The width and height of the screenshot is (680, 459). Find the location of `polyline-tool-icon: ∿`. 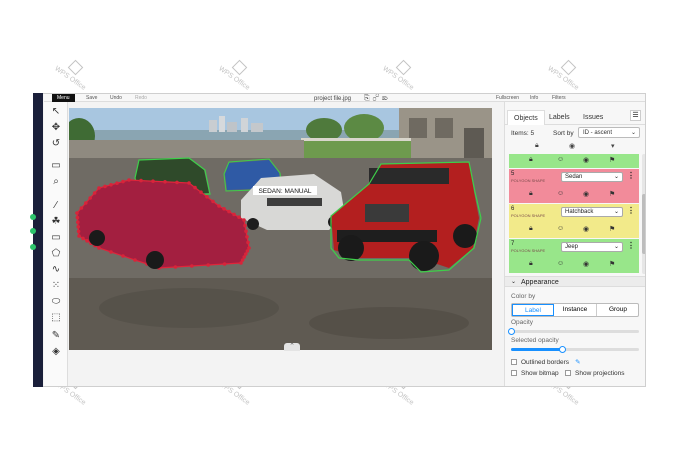

polyline-tool-icon: ∿ is located at coordinates (56, 270).